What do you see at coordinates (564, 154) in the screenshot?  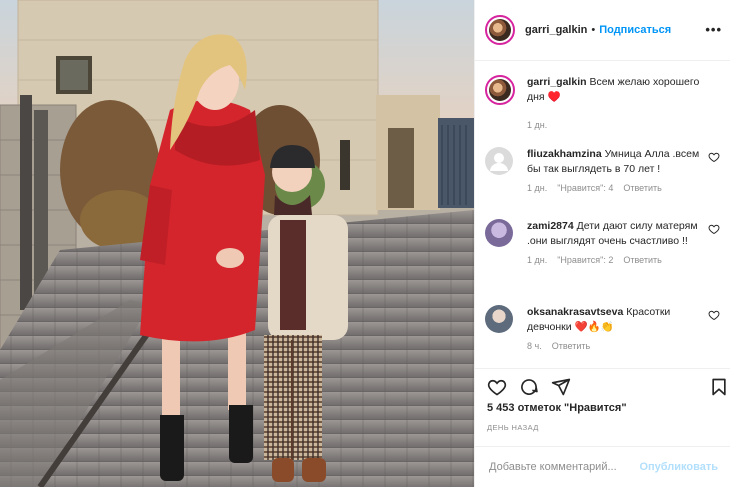 I see `comment-username: fliuzakhamzina` at bounding box center [564, 154].